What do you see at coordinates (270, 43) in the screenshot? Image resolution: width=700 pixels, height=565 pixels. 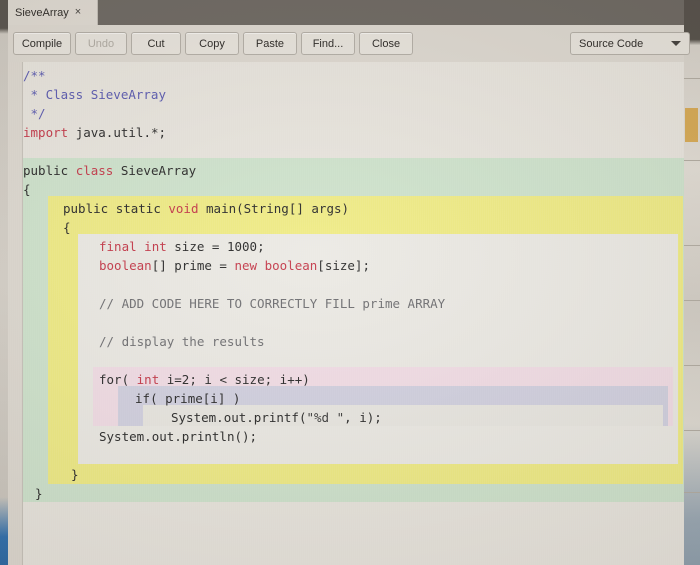 I see `toolbar-button-paste: Paste` at bounding box center [270, 43].